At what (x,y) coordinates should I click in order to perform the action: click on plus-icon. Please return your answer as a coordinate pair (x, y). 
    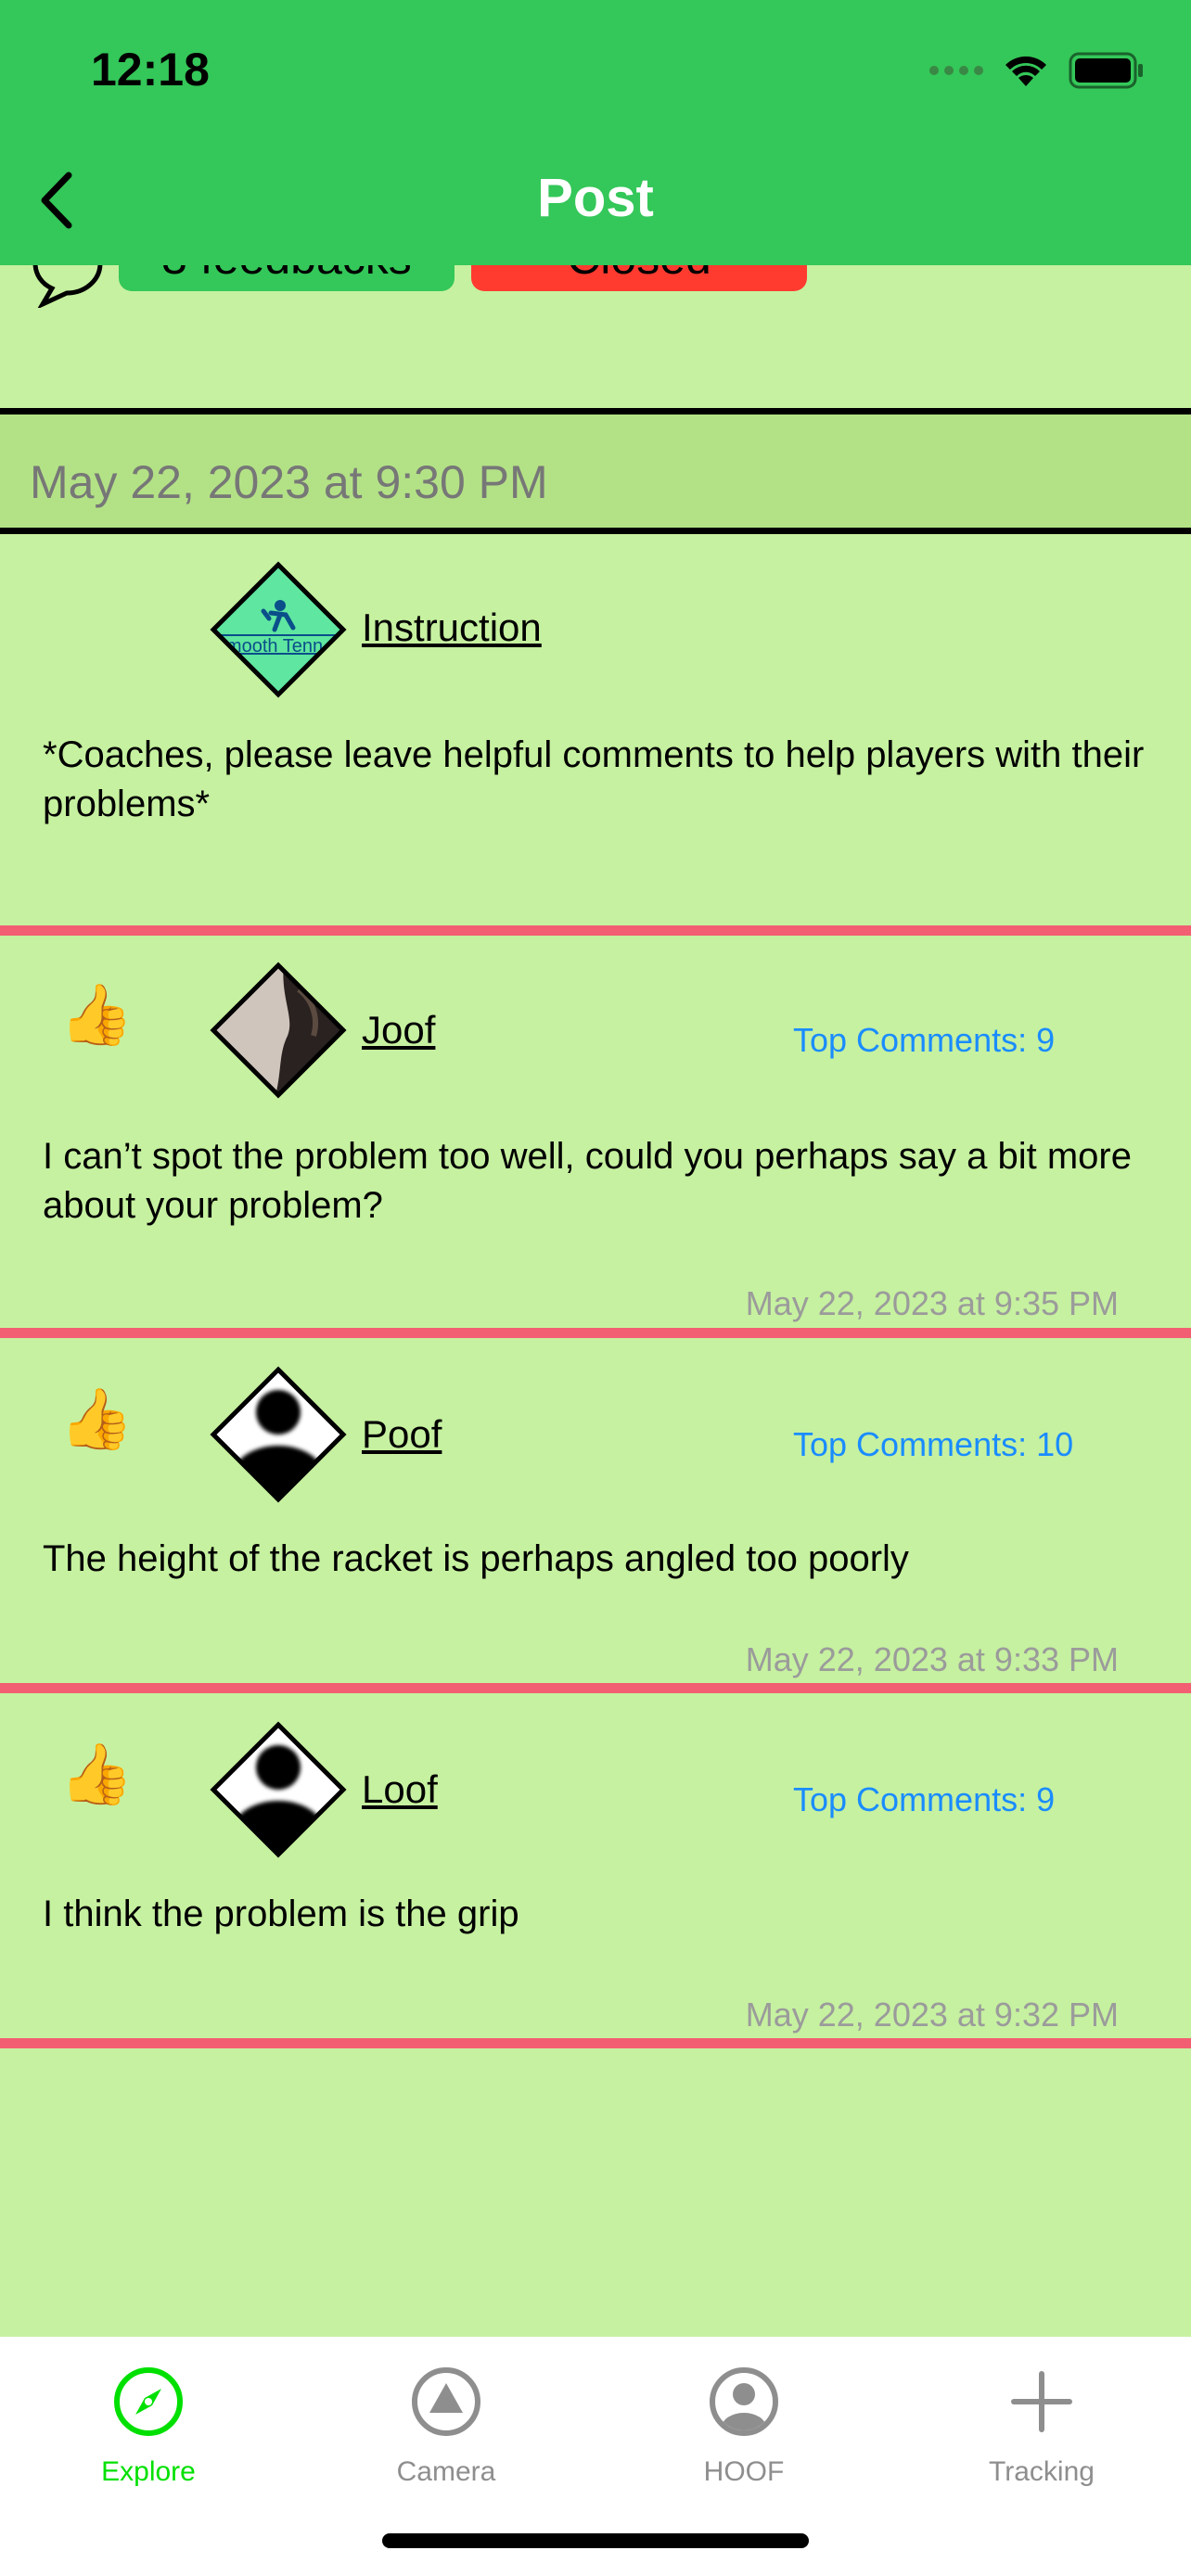
    Looking at the image, I should click on (1041, 2401).